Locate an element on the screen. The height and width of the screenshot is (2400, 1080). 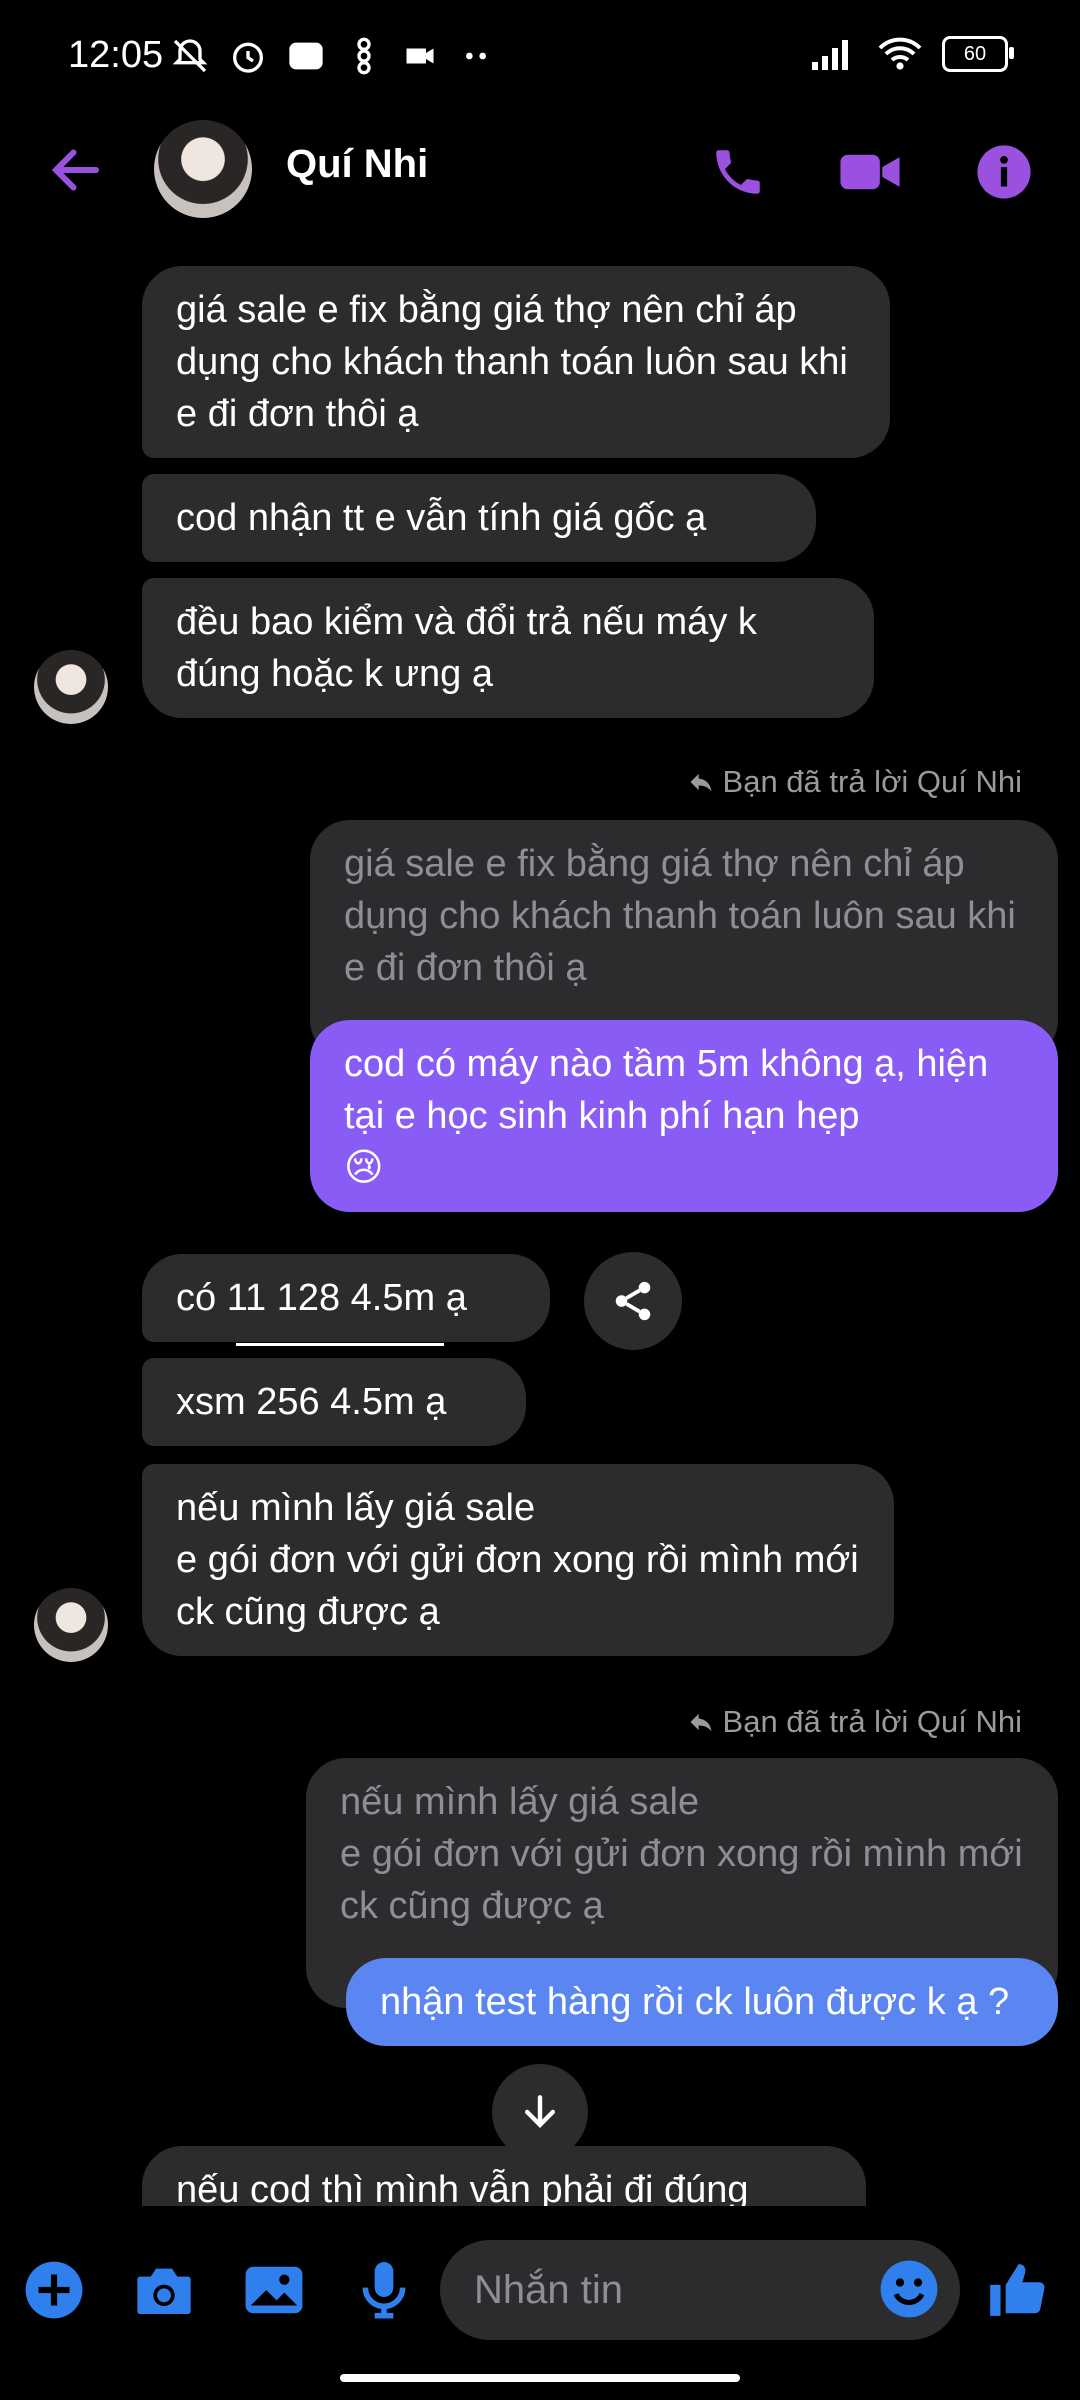
message-composer: Nhắn tin is located at coordinates (540, 2290).